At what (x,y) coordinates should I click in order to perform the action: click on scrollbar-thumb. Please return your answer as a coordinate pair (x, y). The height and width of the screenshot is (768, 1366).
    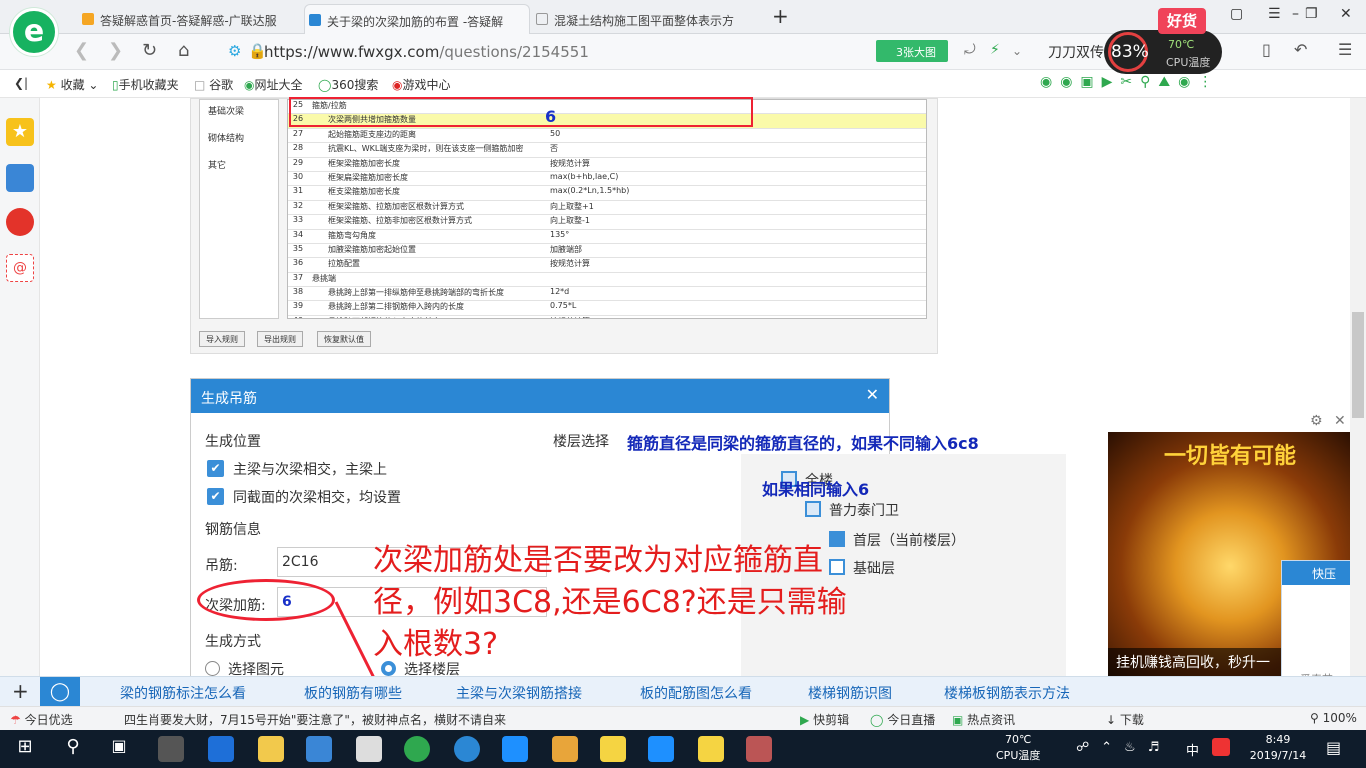
    Looking at the image, I should click on (1358, 365).